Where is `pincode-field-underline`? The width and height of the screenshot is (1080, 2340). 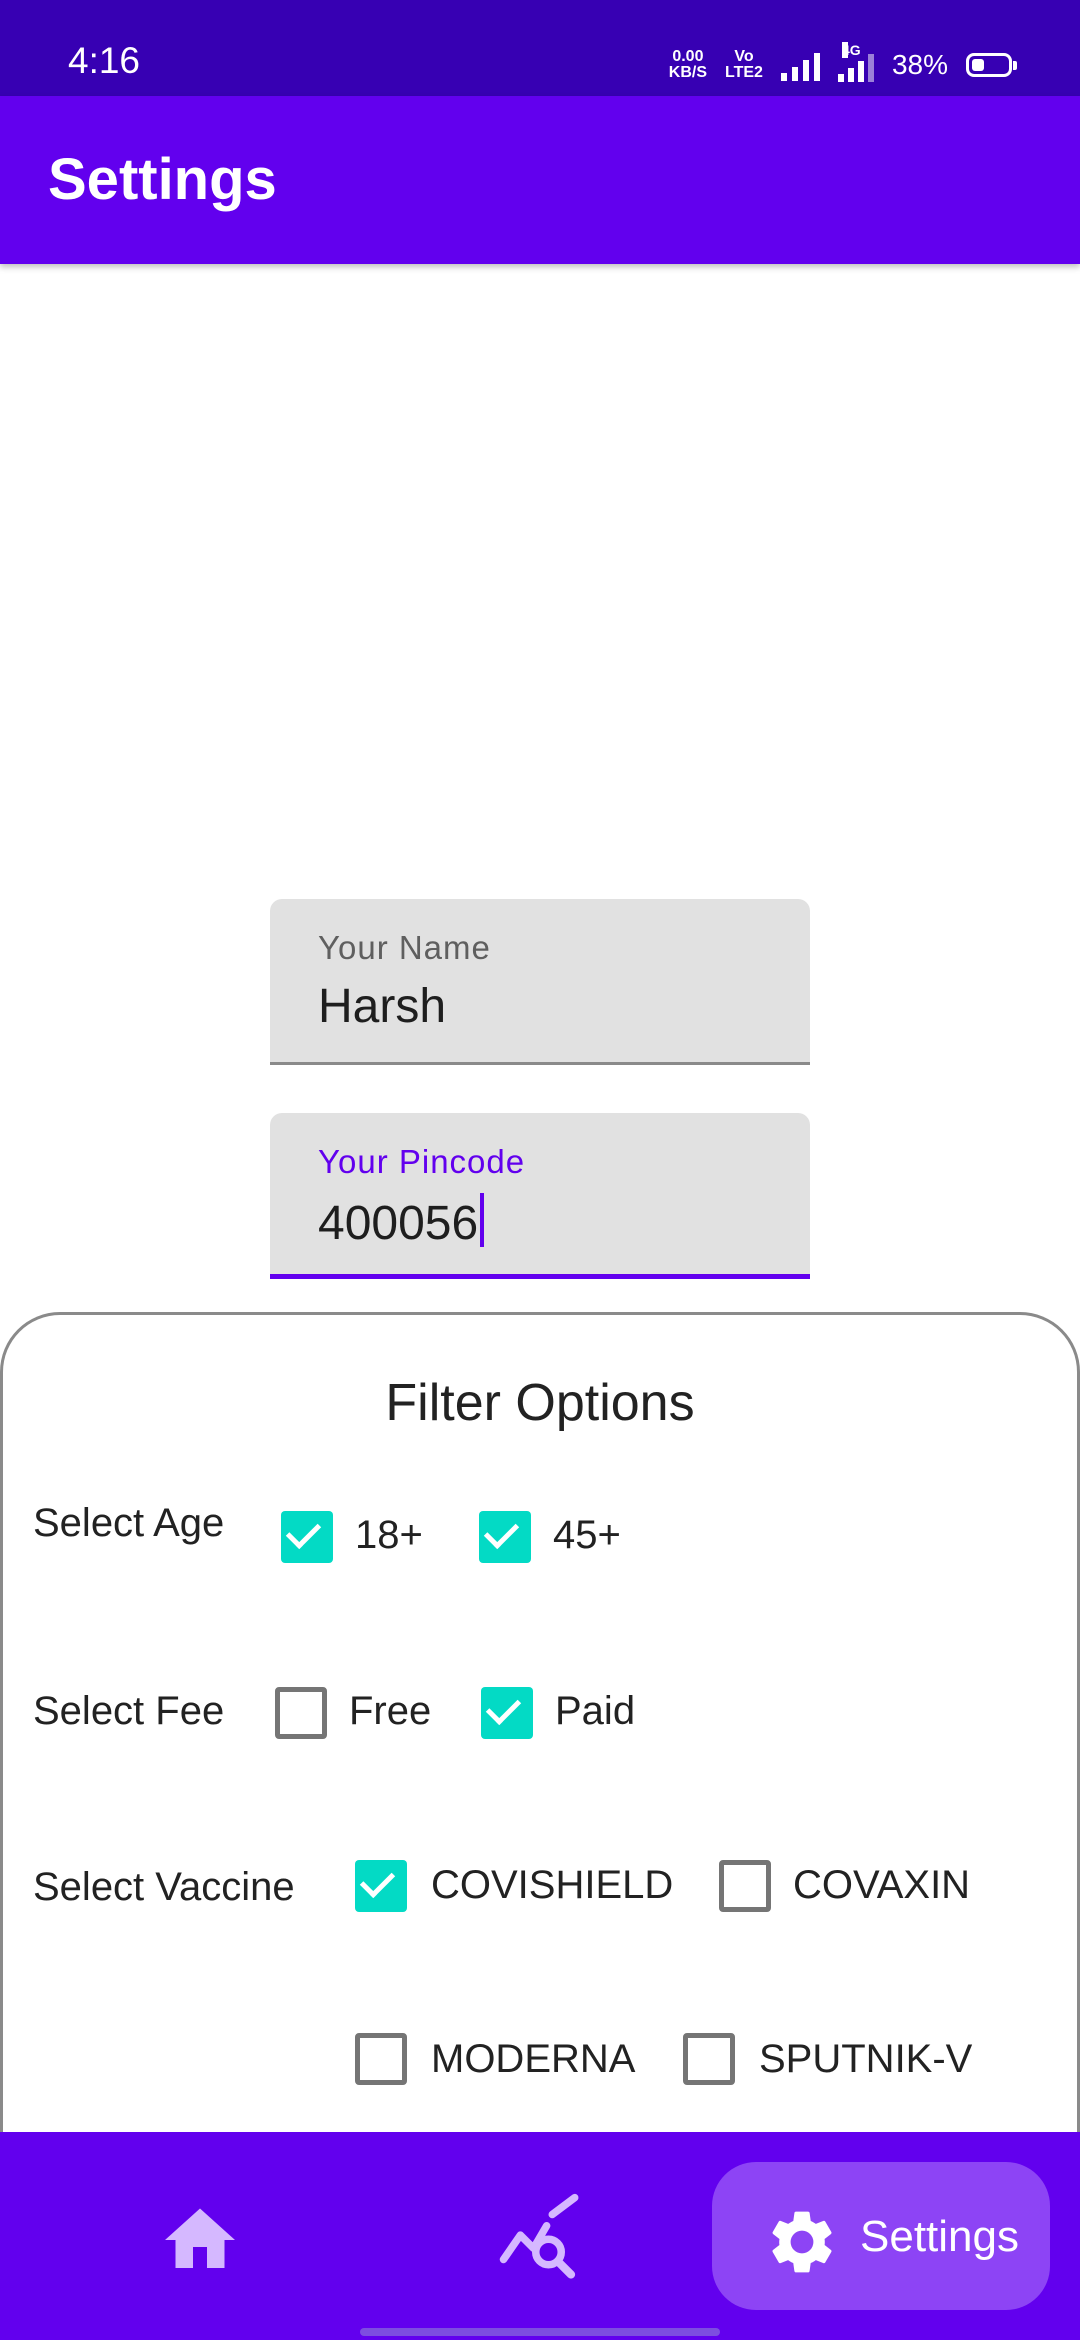 pincode-field-underline is located at coordinates (540, 1276).